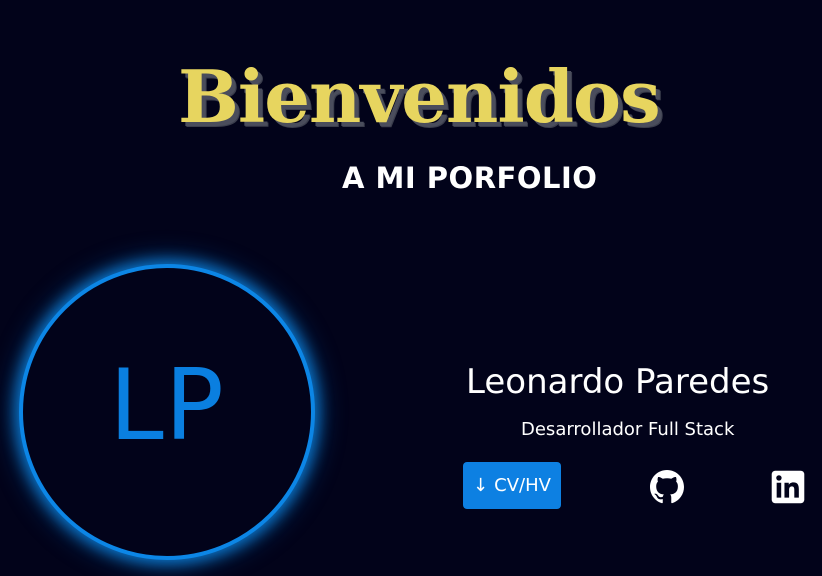  Describe the element at coordinates (618, 382) in the screenshot. I see `profile-name: Leonardo Paredes` at that location.